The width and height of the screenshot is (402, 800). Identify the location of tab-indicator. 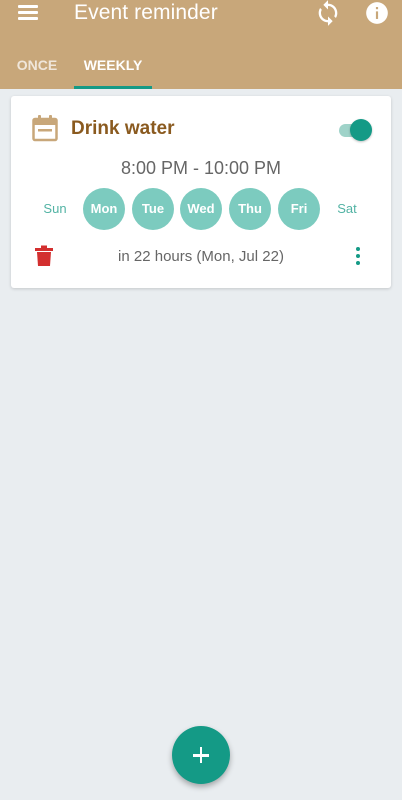
(113, 87).